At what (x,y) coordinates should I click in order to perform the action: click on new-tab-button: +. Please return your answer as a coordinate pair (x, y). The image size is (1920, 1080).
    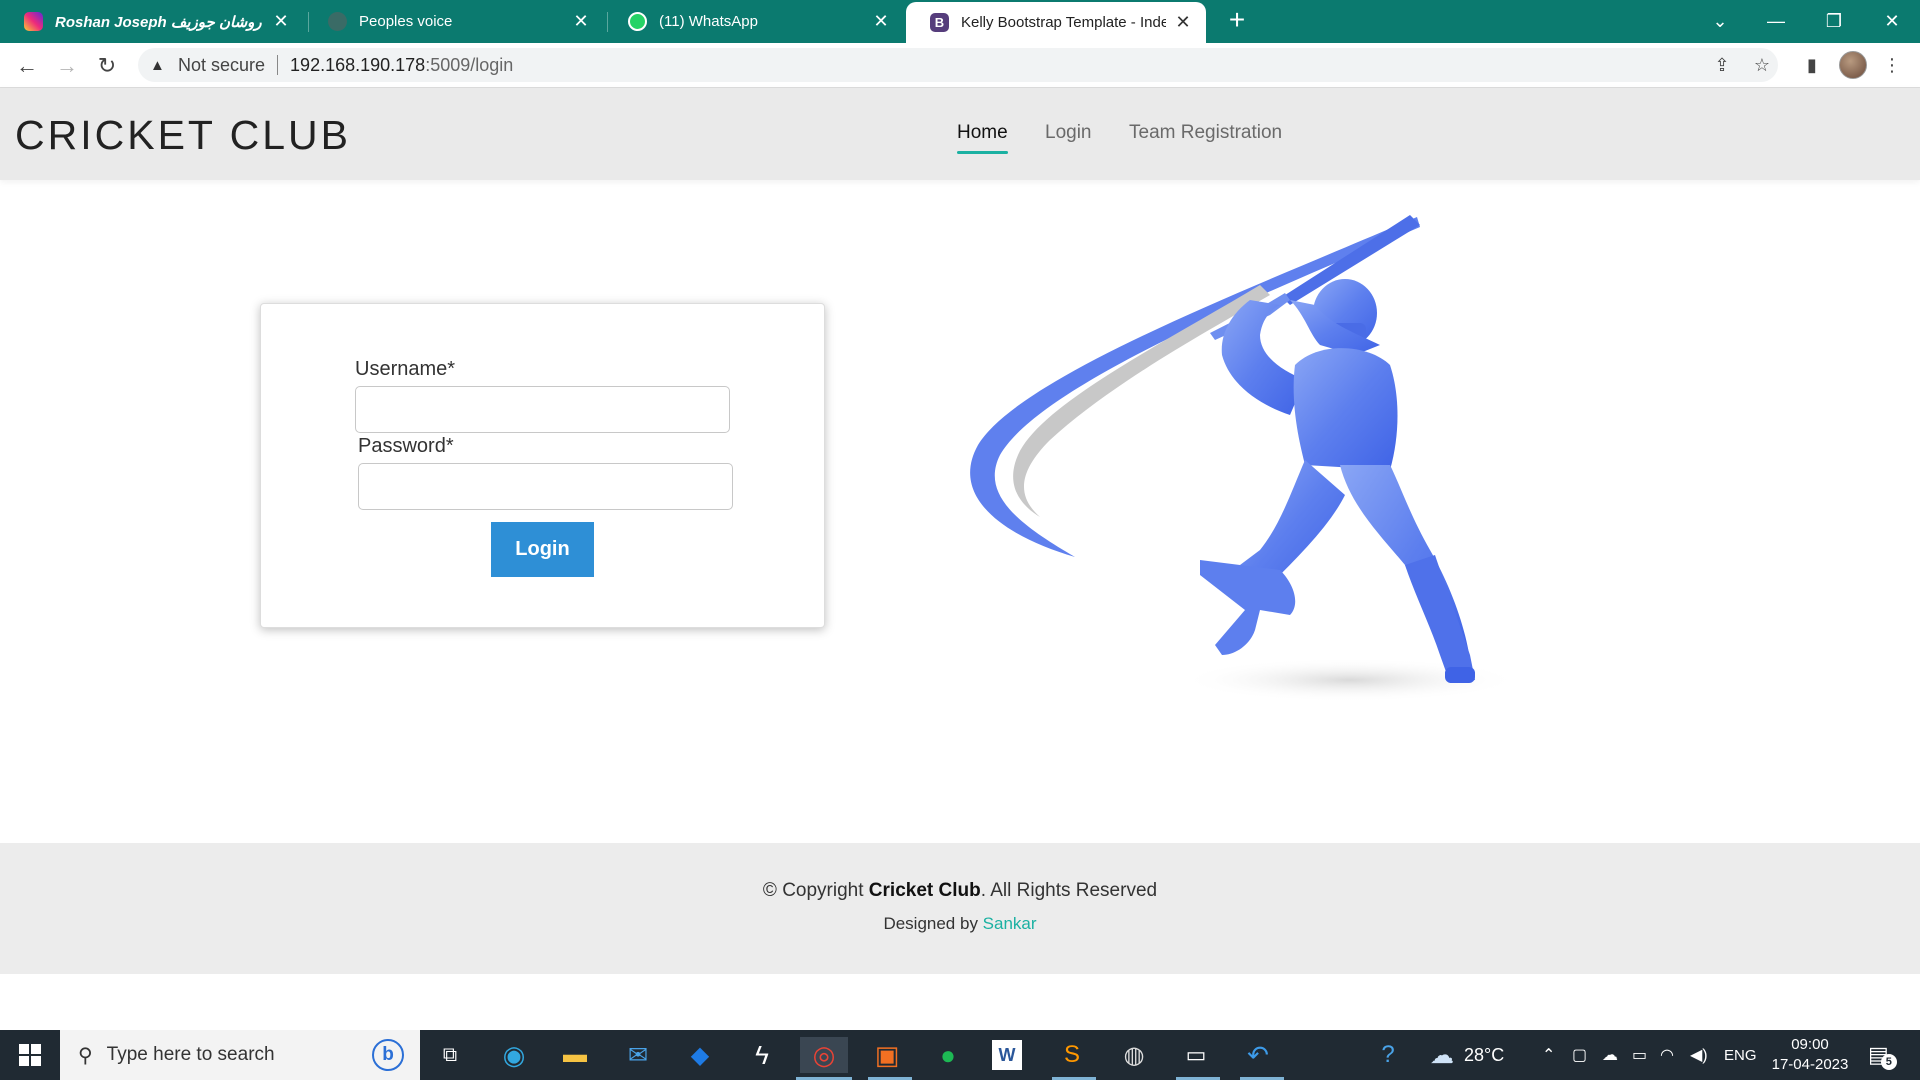
    Looking at the image, I should click on (1237, 20).